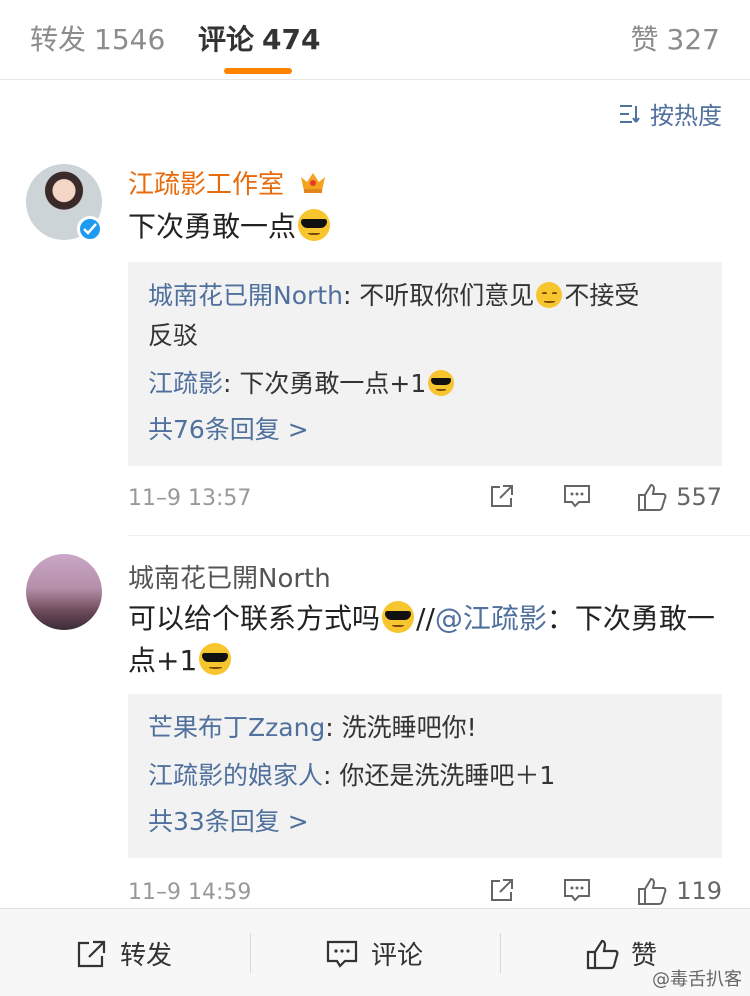 The image size is (750, 996). What do you see at coordinates (699, 497) in the screenshot?
I see `like-count: 557` at bounding box center [699, 497].